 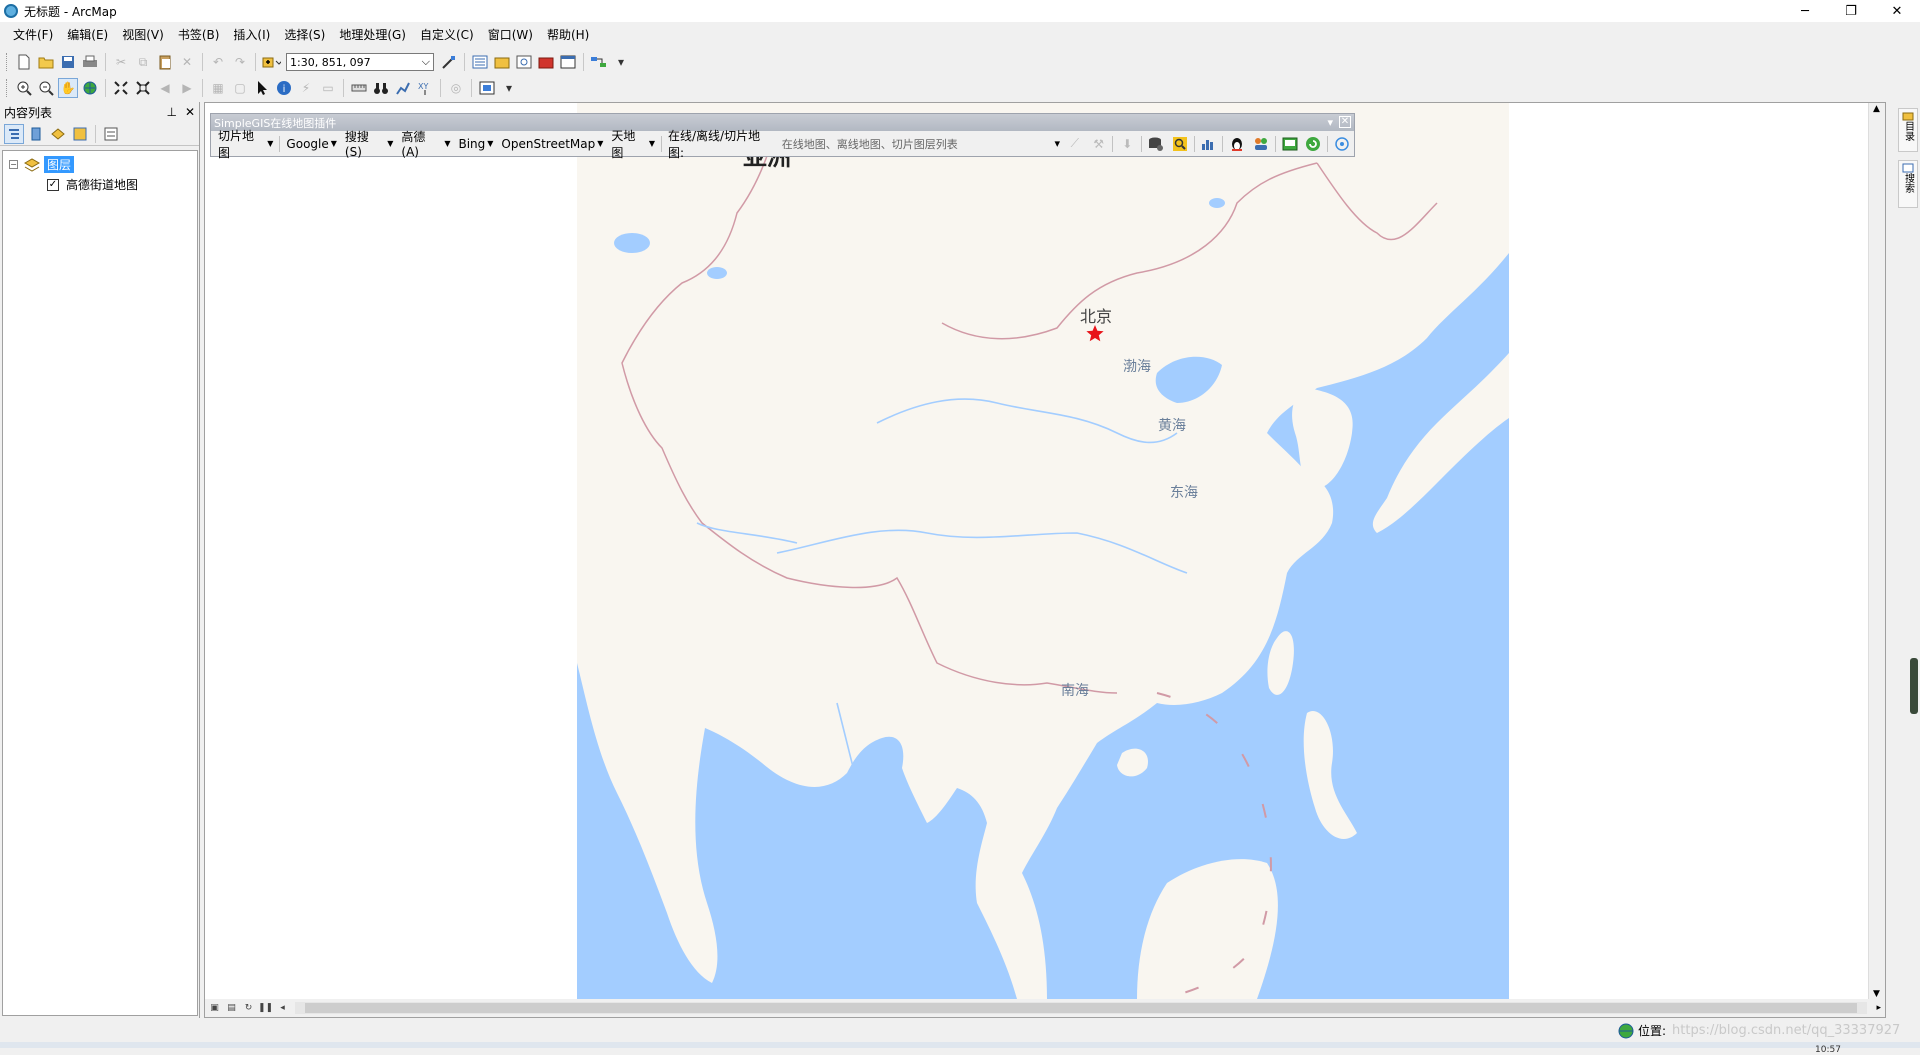 I want to click on layer-visibility-checkbox: ✓, so click(x=53, y=184).